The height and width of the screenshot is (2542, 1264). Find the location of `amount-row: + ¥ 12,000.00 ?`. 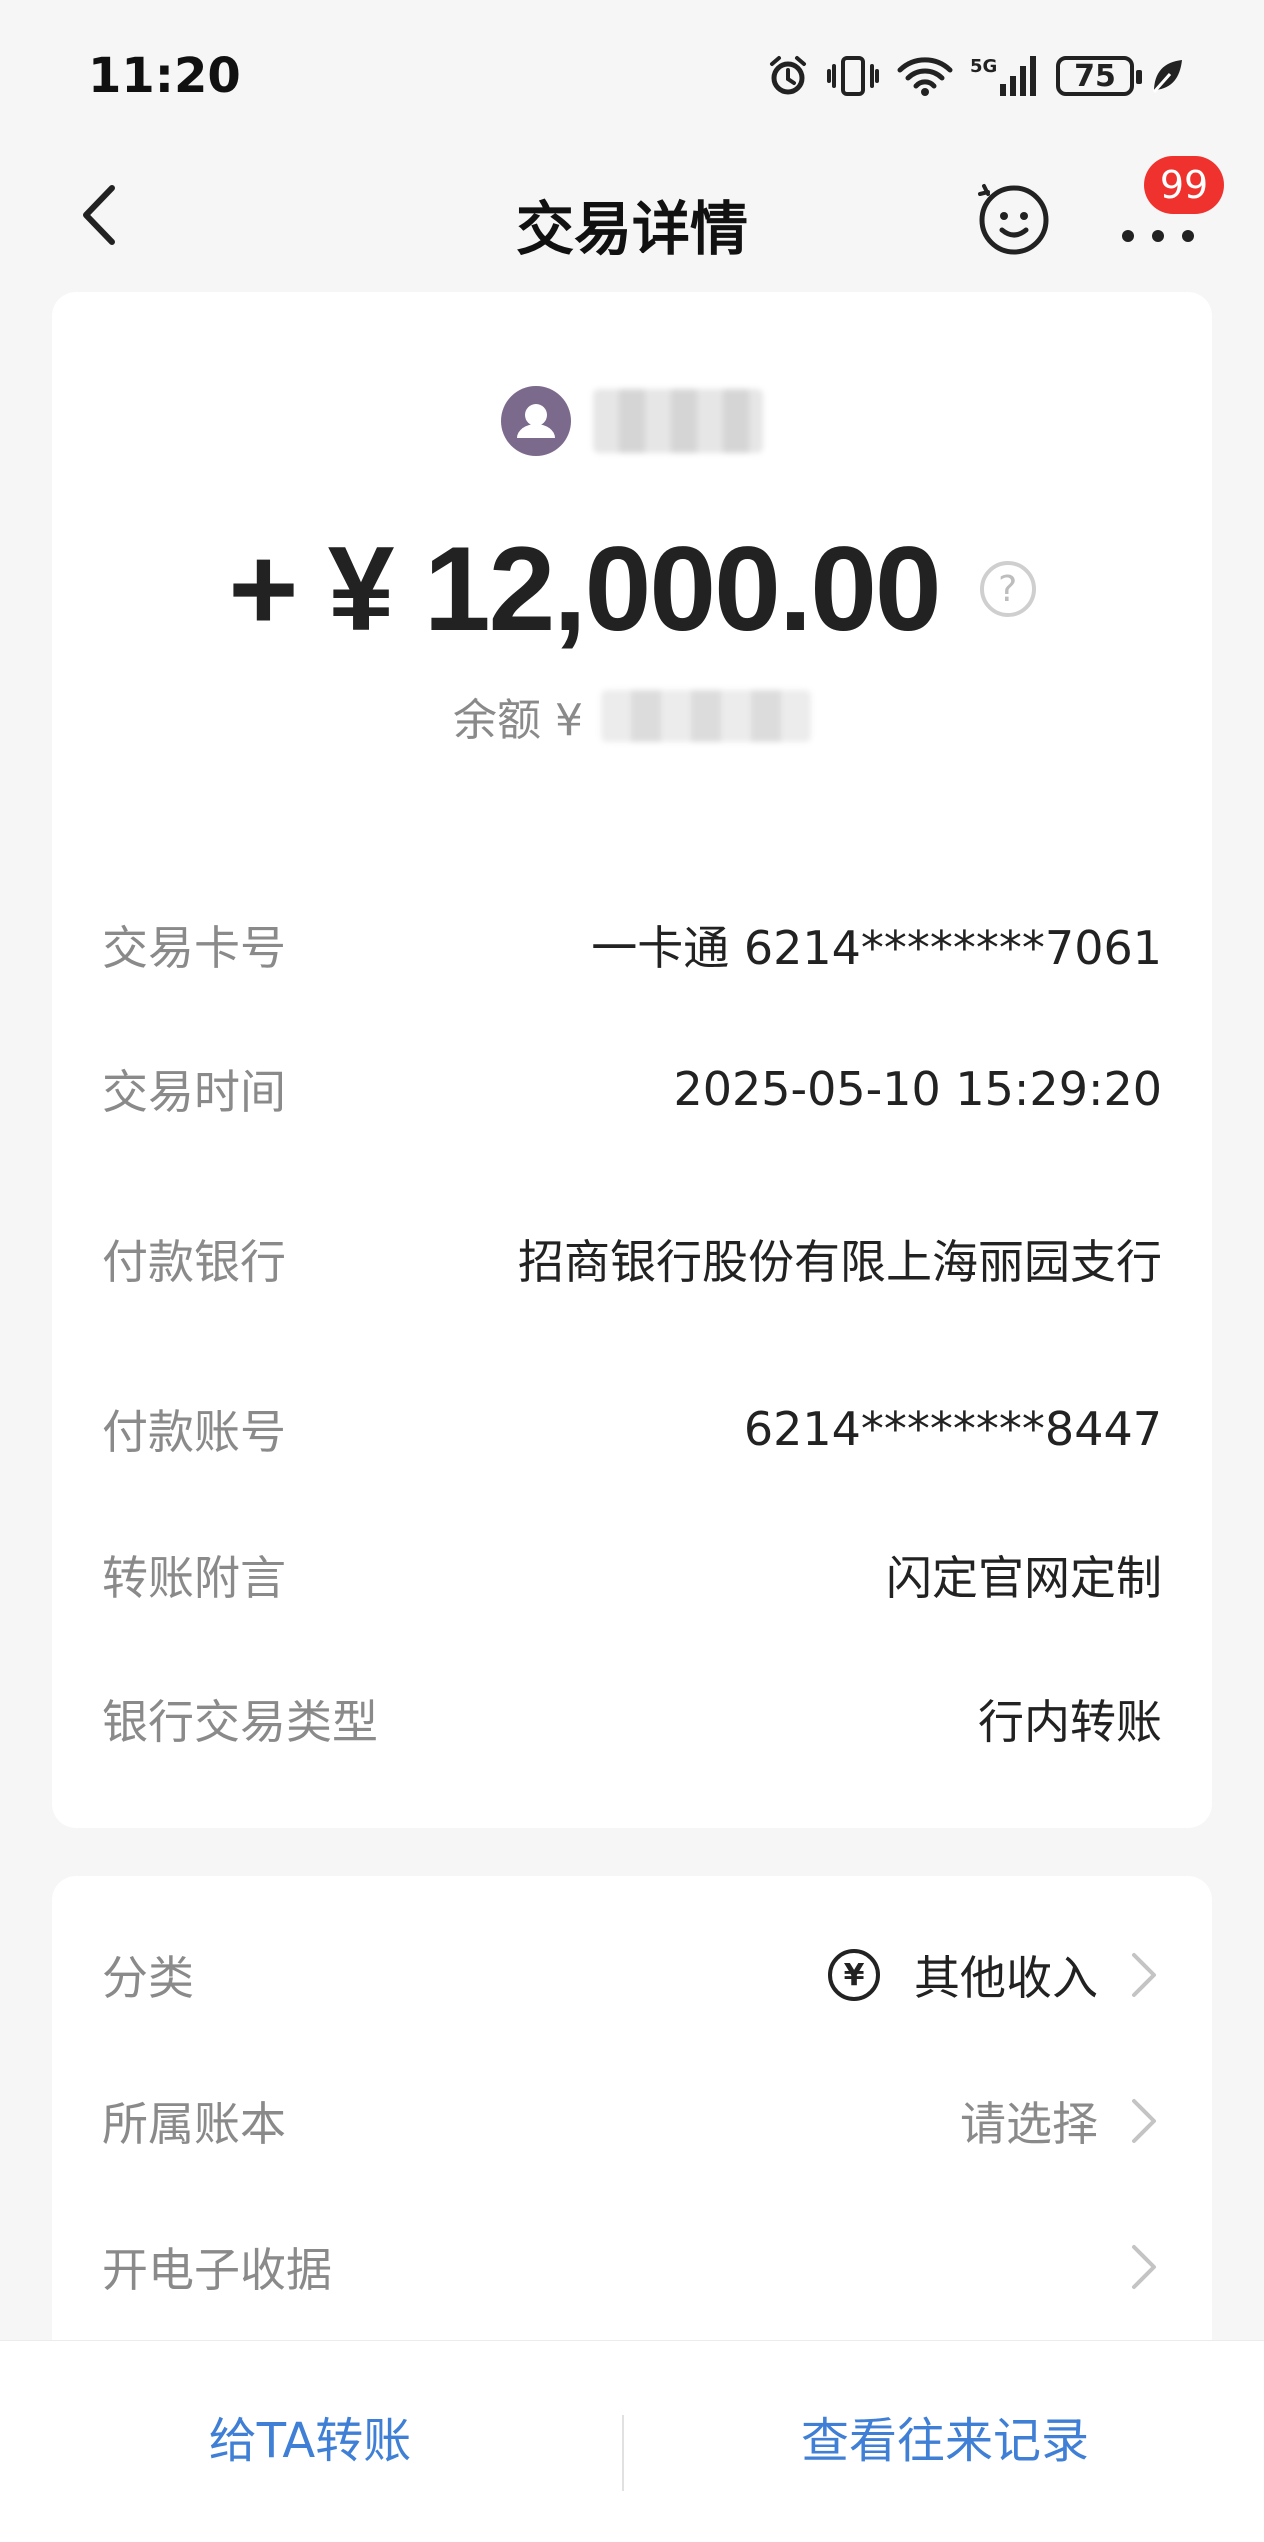

amount-row: + ¥ 12,000.00 ? is located at coordinates (632, 589).